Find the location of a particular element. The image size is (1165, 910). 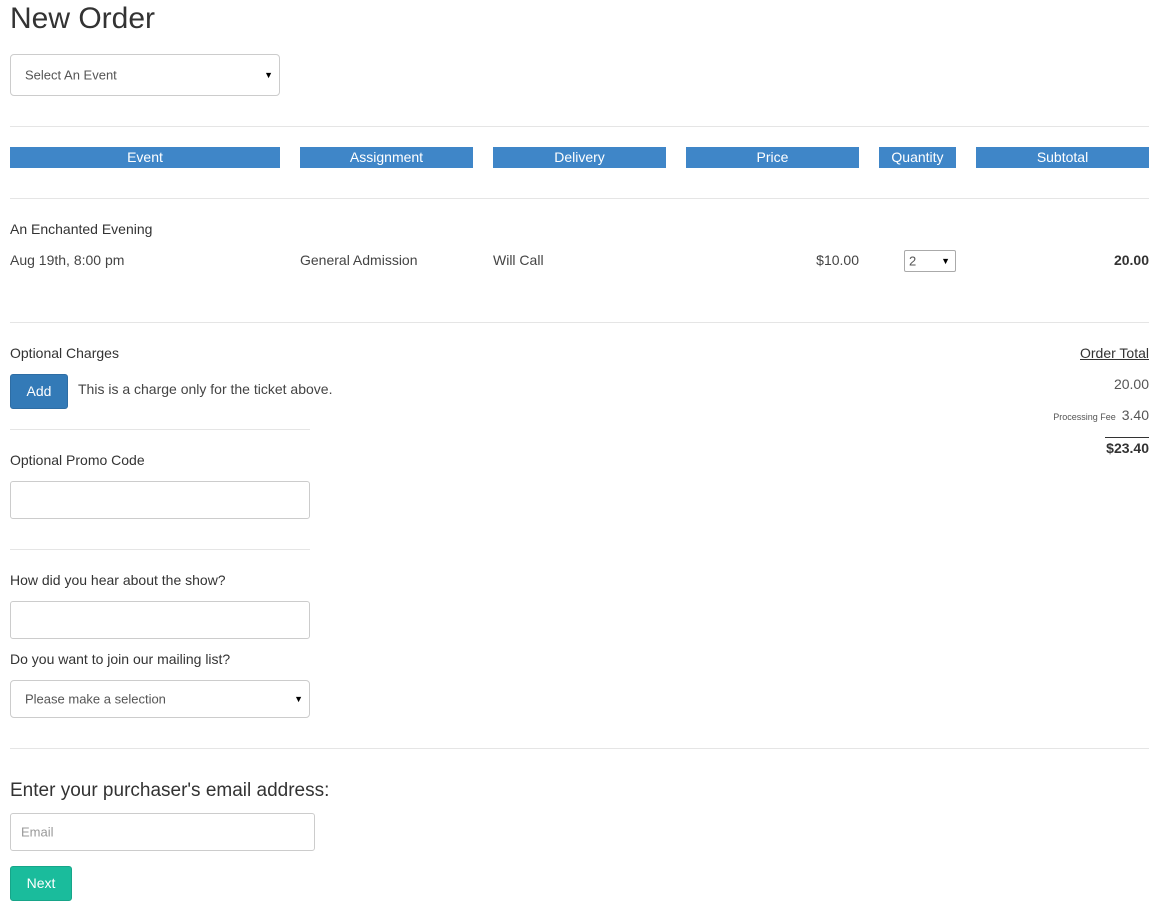

header-assignment: Assignment is located at coordinates (386, 157).